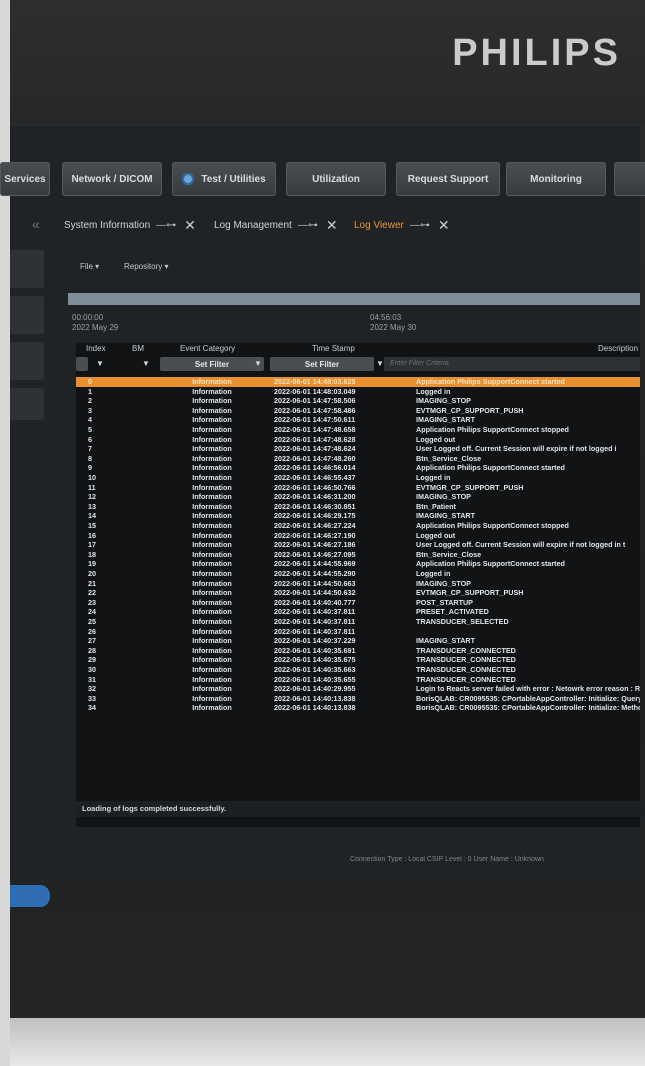 The image size is (645, 1066). Describe the element at coordinates (315, 650) in the screenshot. I see `cell-time-stamp: 2022-06-01 14:40:35.691` at that location.